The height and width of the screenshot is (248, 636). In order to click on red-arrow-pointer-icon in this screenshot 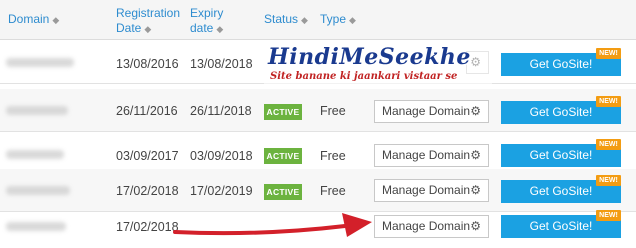, I will do `click(272, 225)`.